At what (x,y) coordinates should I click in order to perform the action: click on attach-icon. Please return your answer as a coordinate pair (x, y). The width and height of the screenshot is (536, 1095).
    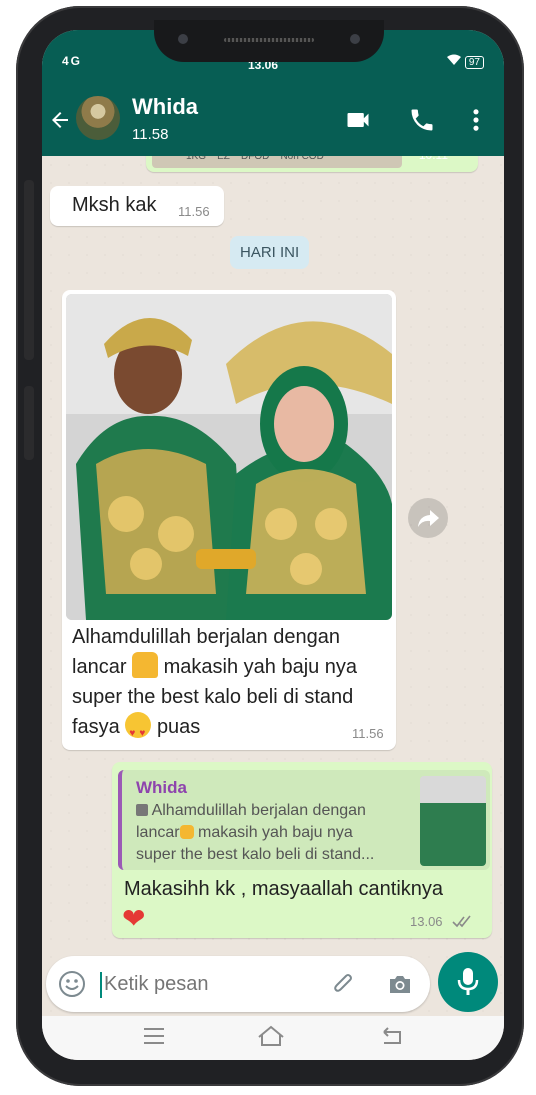
    Looking at the image, I should click on (344, 984).